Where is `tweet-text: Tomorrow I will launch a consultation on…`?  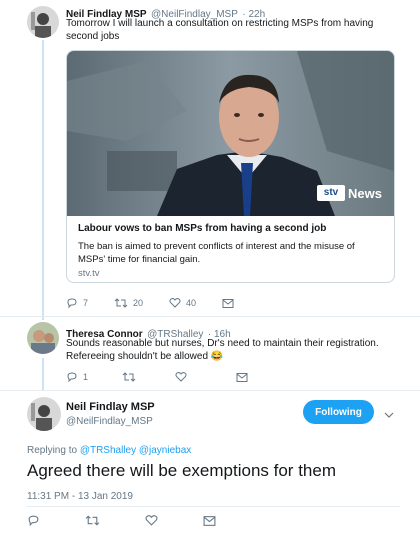 tweet-text: Tomorrow I will launch a consultation on… is located at coordinates (220, 30).